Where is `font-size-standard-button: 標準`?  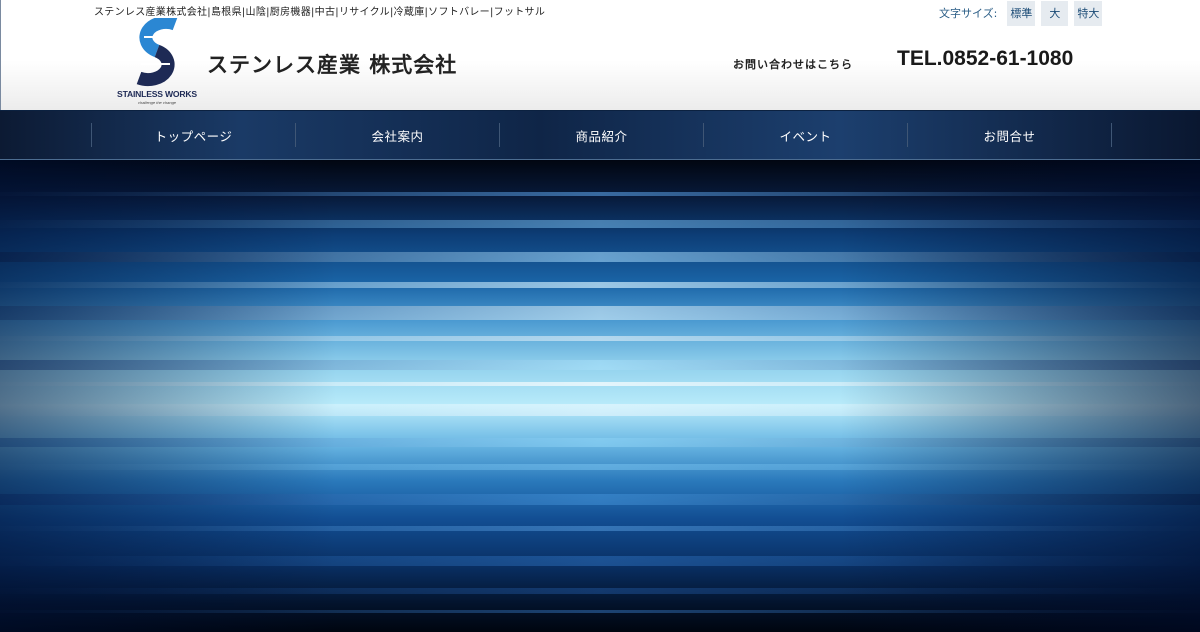 font-size-standard-button: 標準 is located at coordinates (1021, 13).